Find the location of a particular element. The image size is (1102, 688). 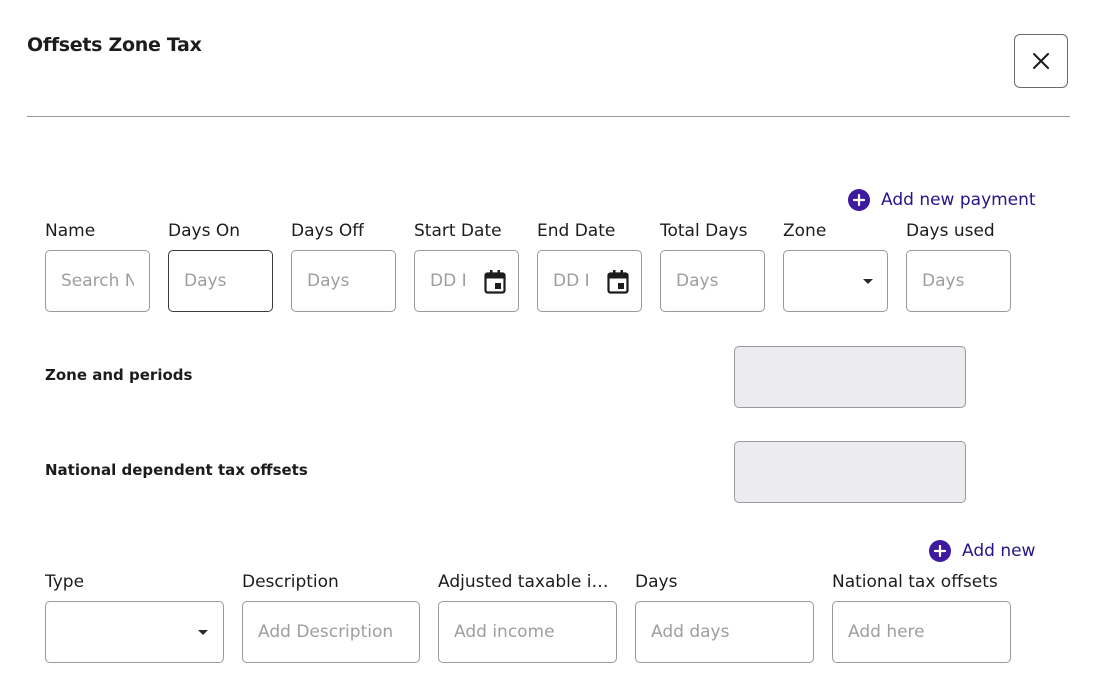

zone-and-periods-value is located at coordinates (850, 377).